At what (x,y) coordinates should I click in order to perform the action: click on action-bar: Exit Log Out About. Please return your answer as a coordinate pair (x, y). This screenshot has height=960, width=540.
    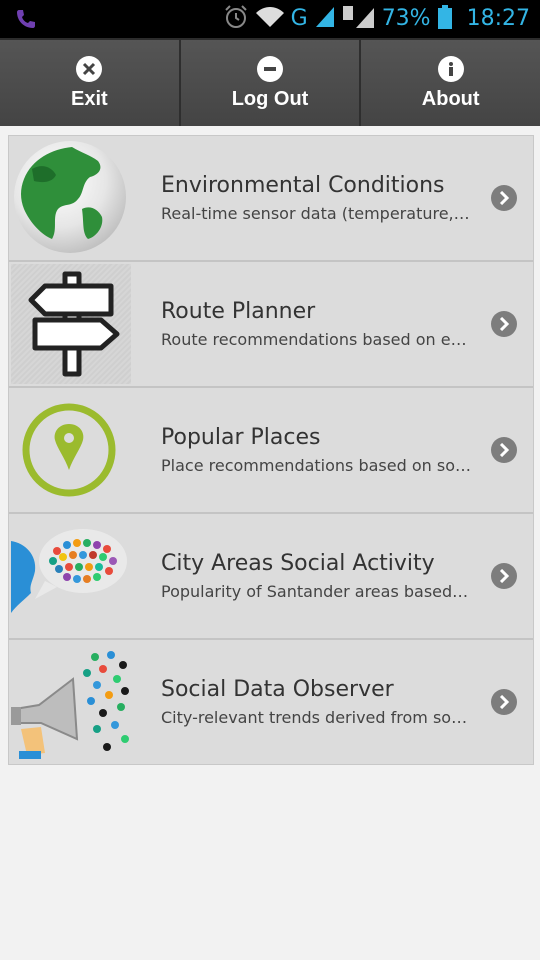
    Looking at the image, I should click on (270, 82).